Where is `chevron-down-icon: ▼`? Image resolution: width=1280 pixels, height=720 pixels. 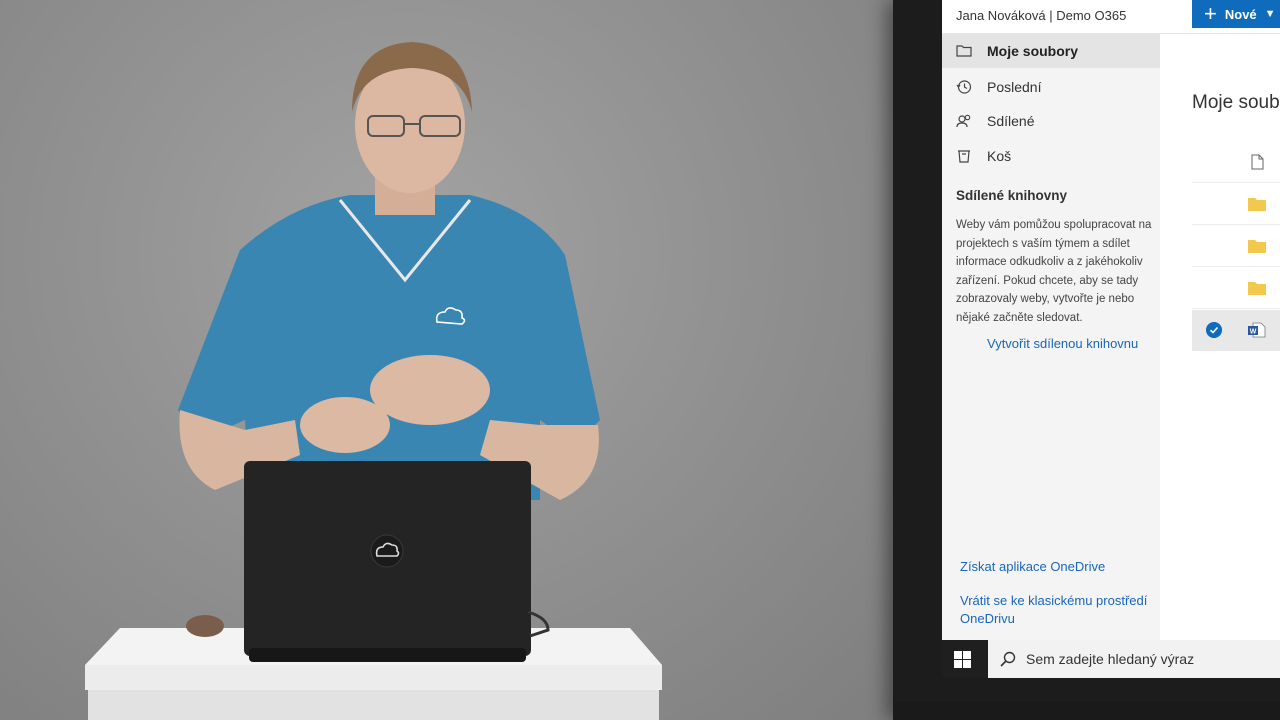 chevron-down-icon: ▼ is located at coordinates (1270, 14).